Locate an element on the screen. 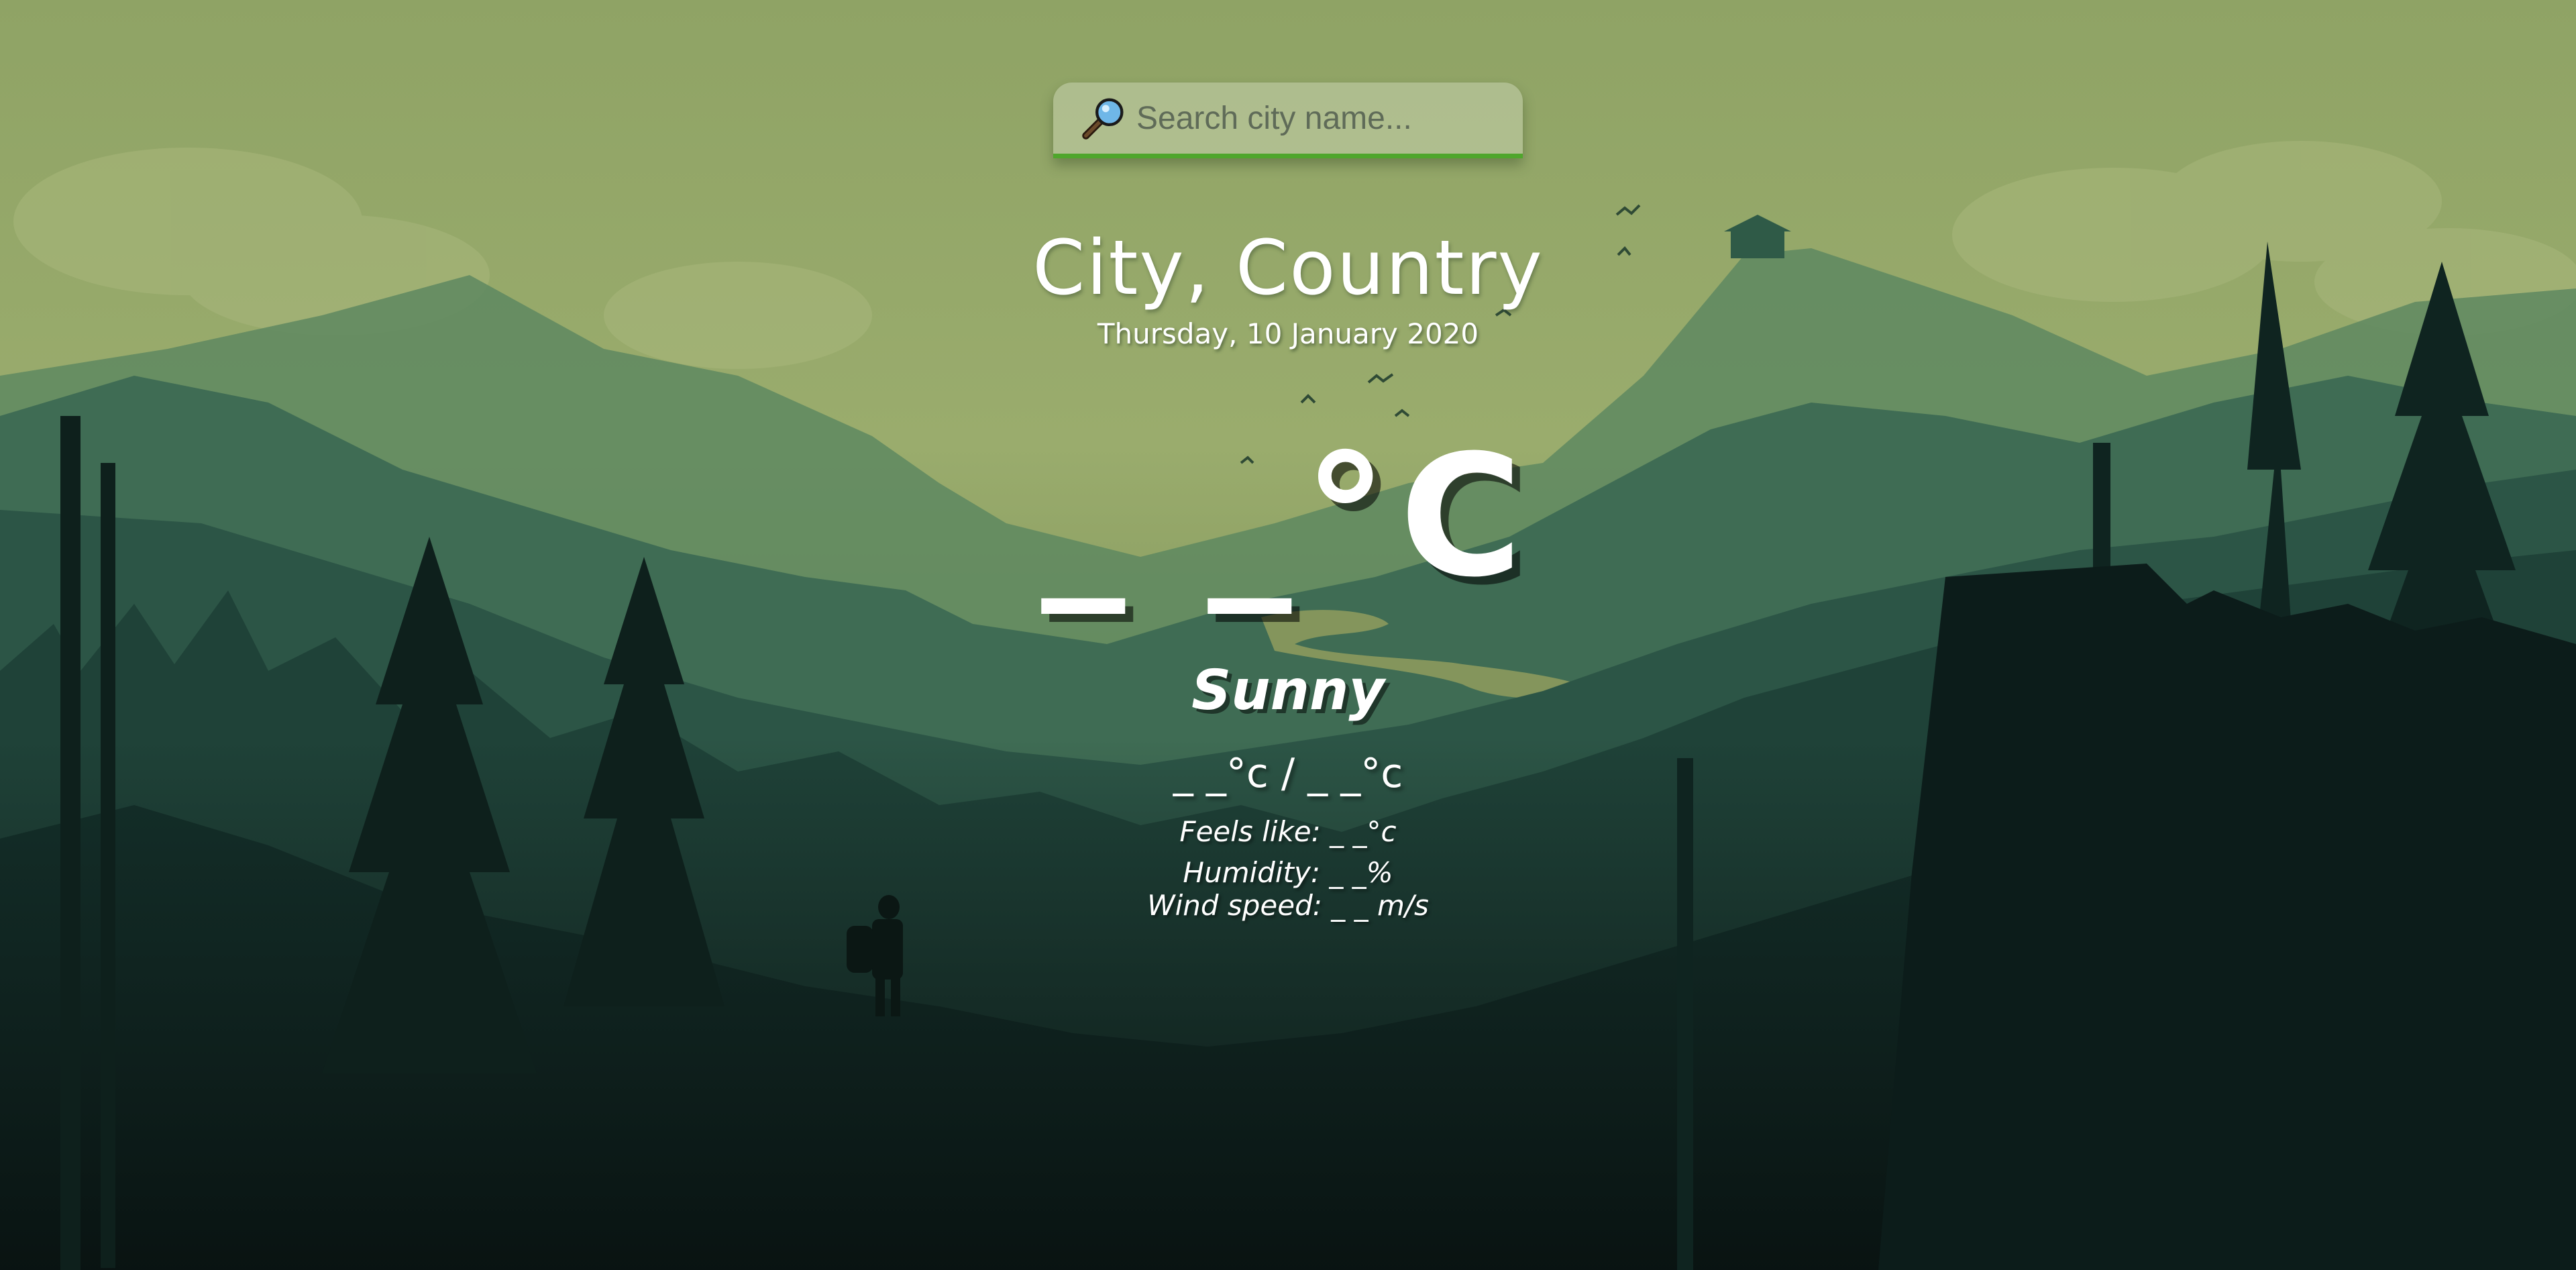 The width and height of the screenshot is (2576, 1270). high-low-temperature: _ _°c / _ _°c is located at coordinates (1288, 773).